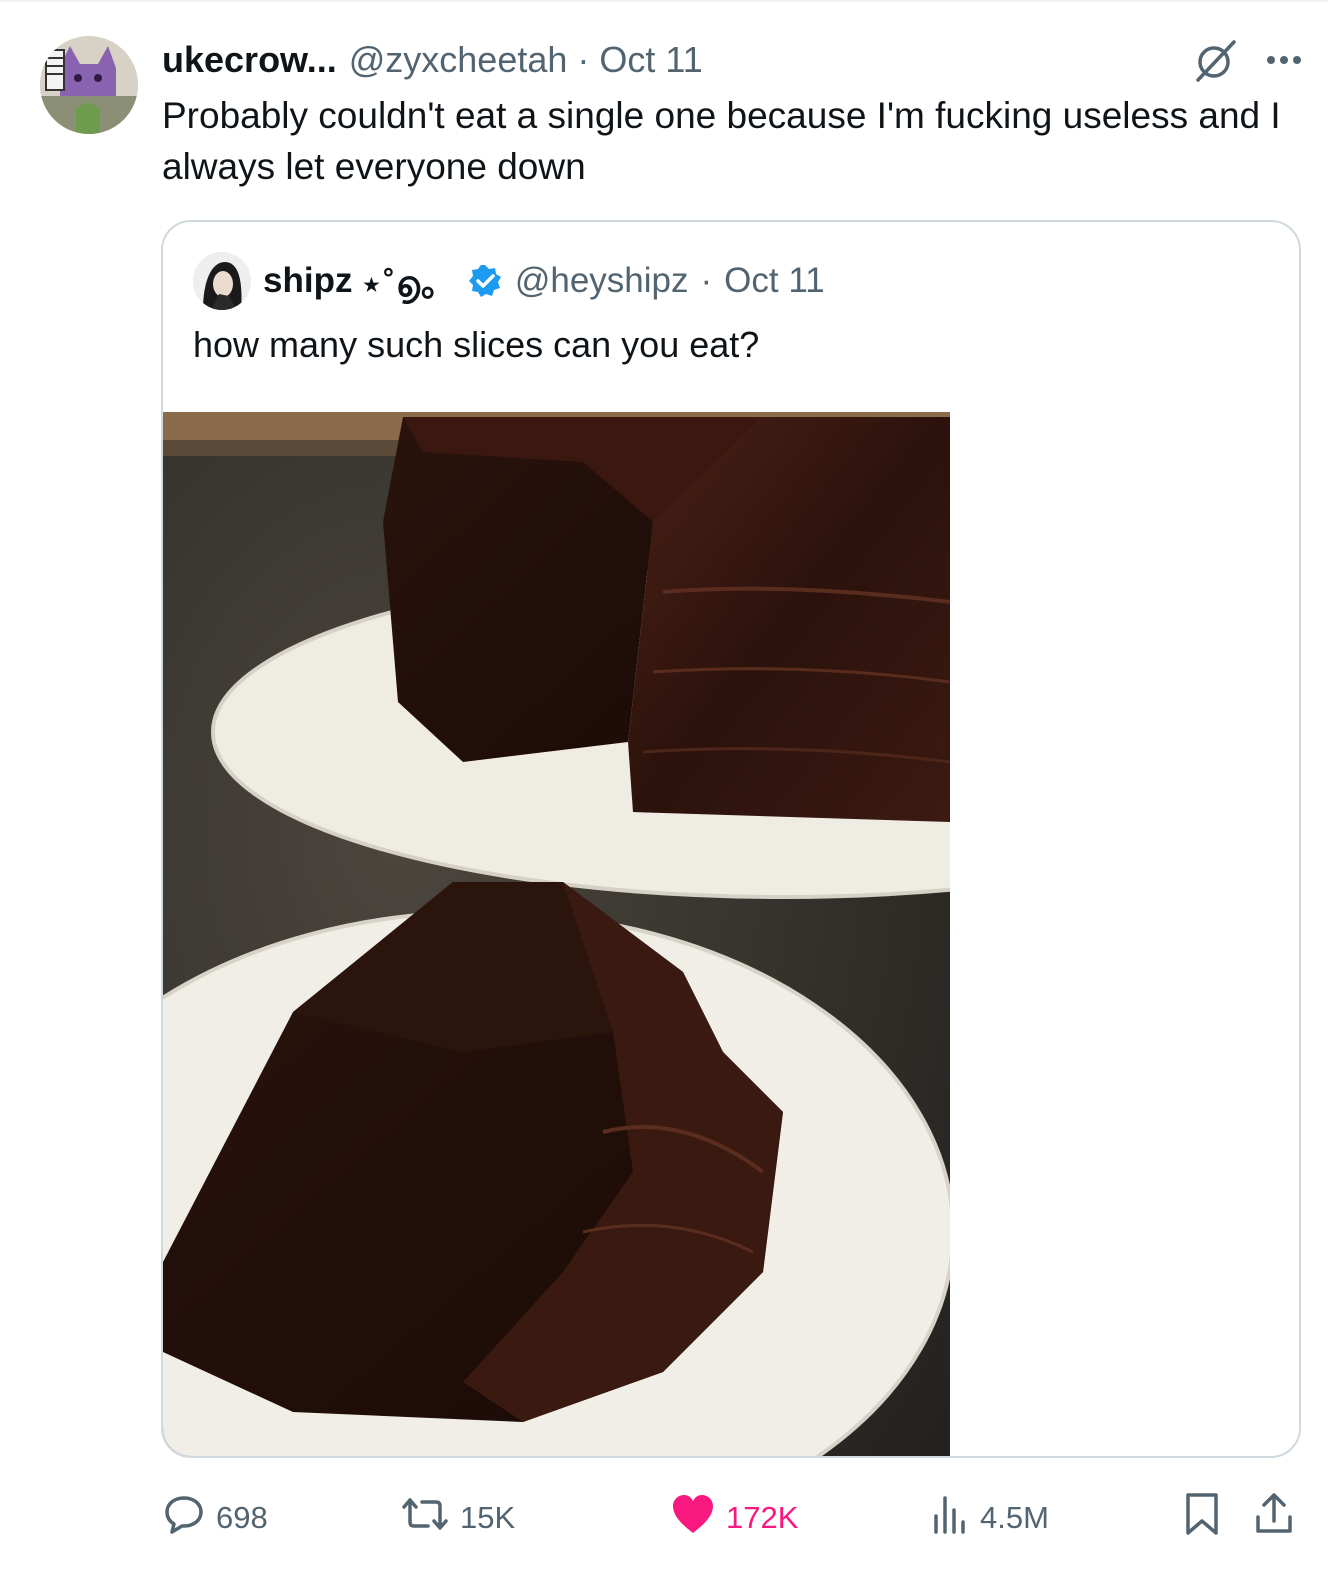 The height and width of the screenshot is (1570, 1328). Describe the element at coordinates (184, 1518) in the screenshot. I see `reply-icon` at that location.